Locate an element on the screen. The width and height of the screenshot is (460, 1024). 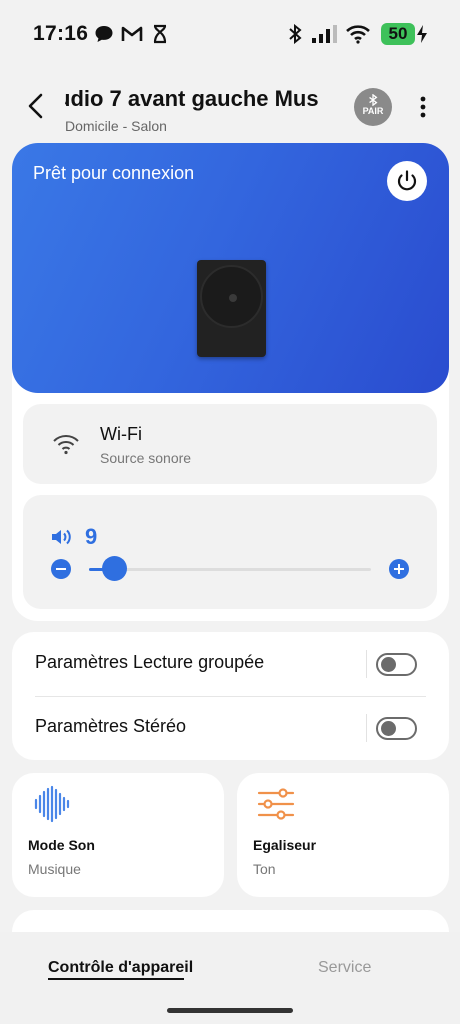
speaker-image is located at coordinates (231, 308).